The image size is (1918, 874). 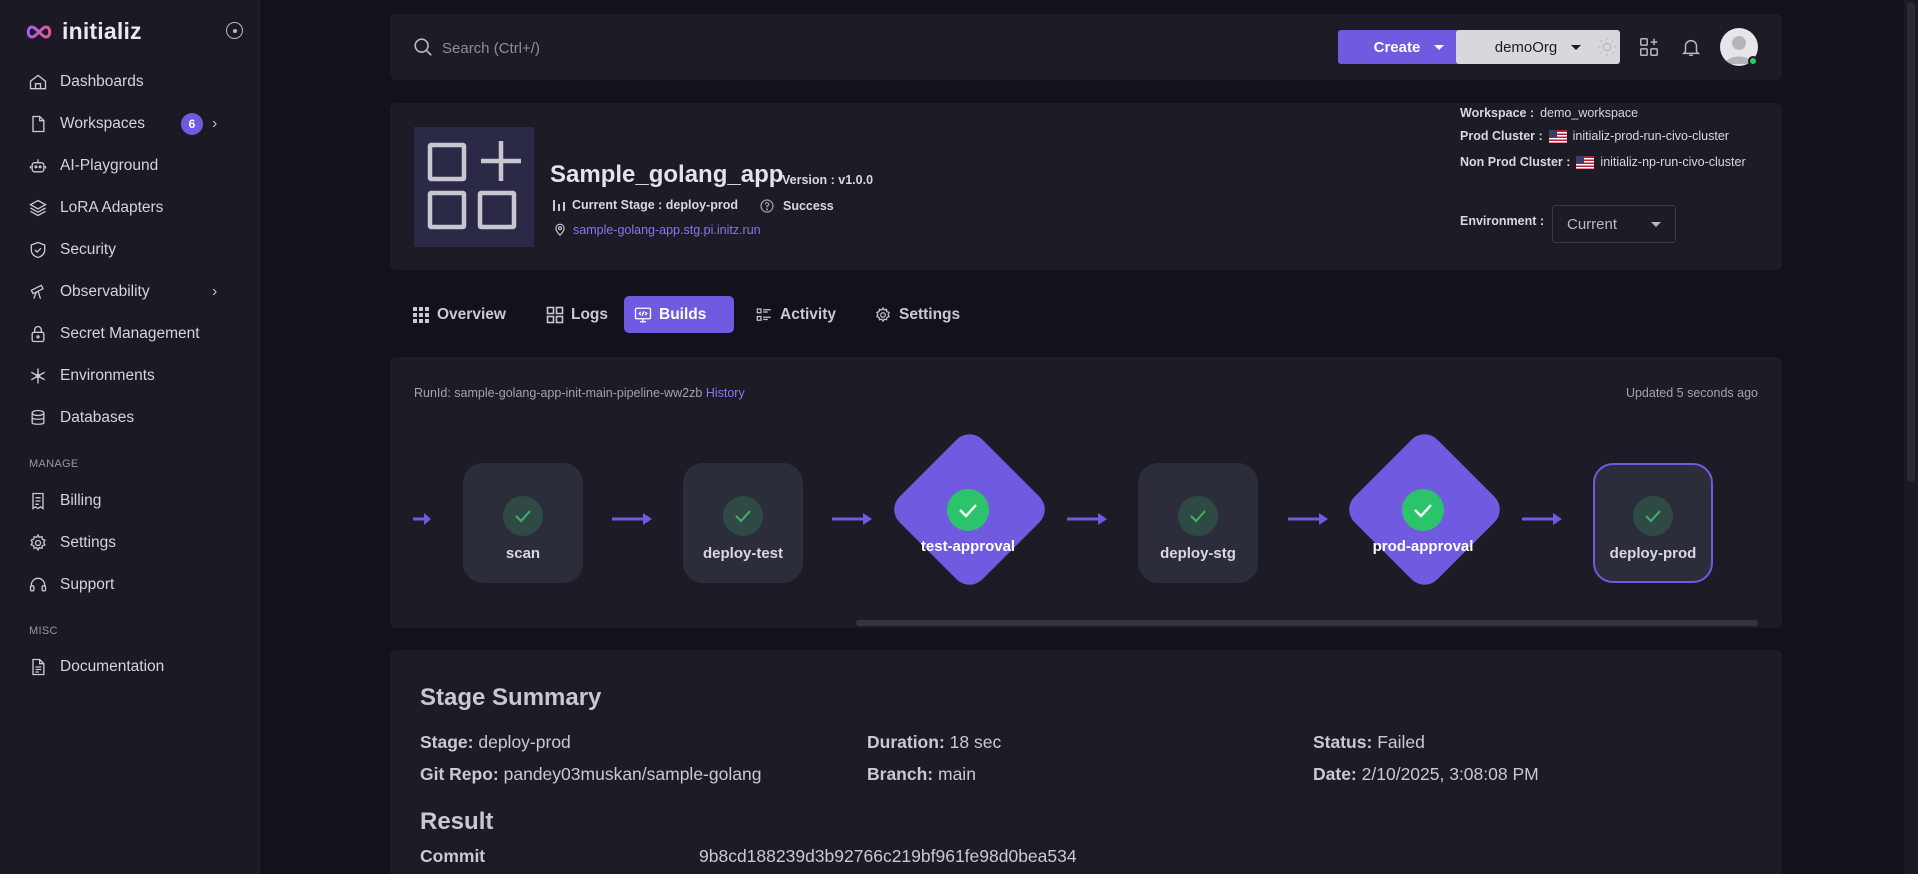 I want to click on sidebar-item-dashboards: Dashboards, so click(x=133, y=82).